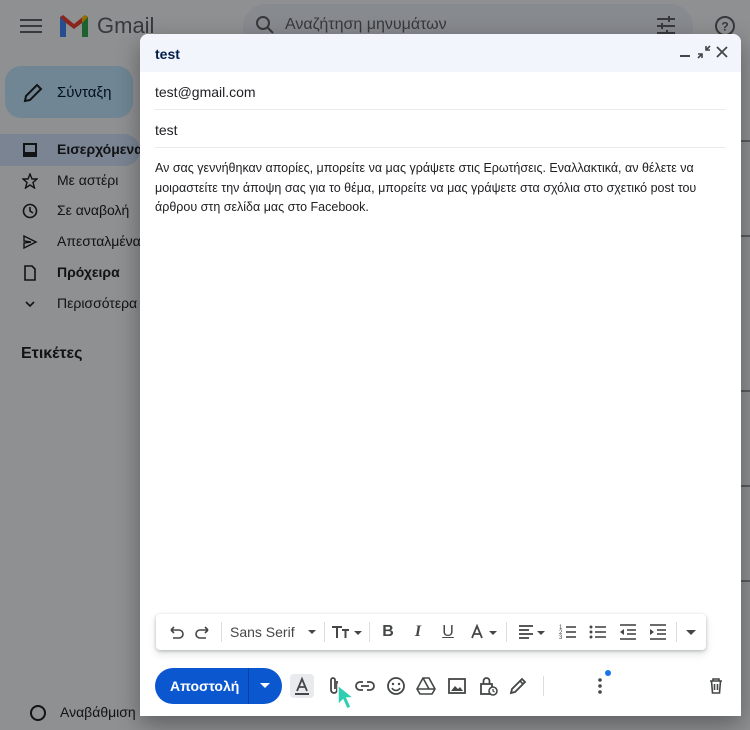  Describe the element at coordinates (312, 632) in the screenshot. I see `dropdown-caret-icon` at that location.